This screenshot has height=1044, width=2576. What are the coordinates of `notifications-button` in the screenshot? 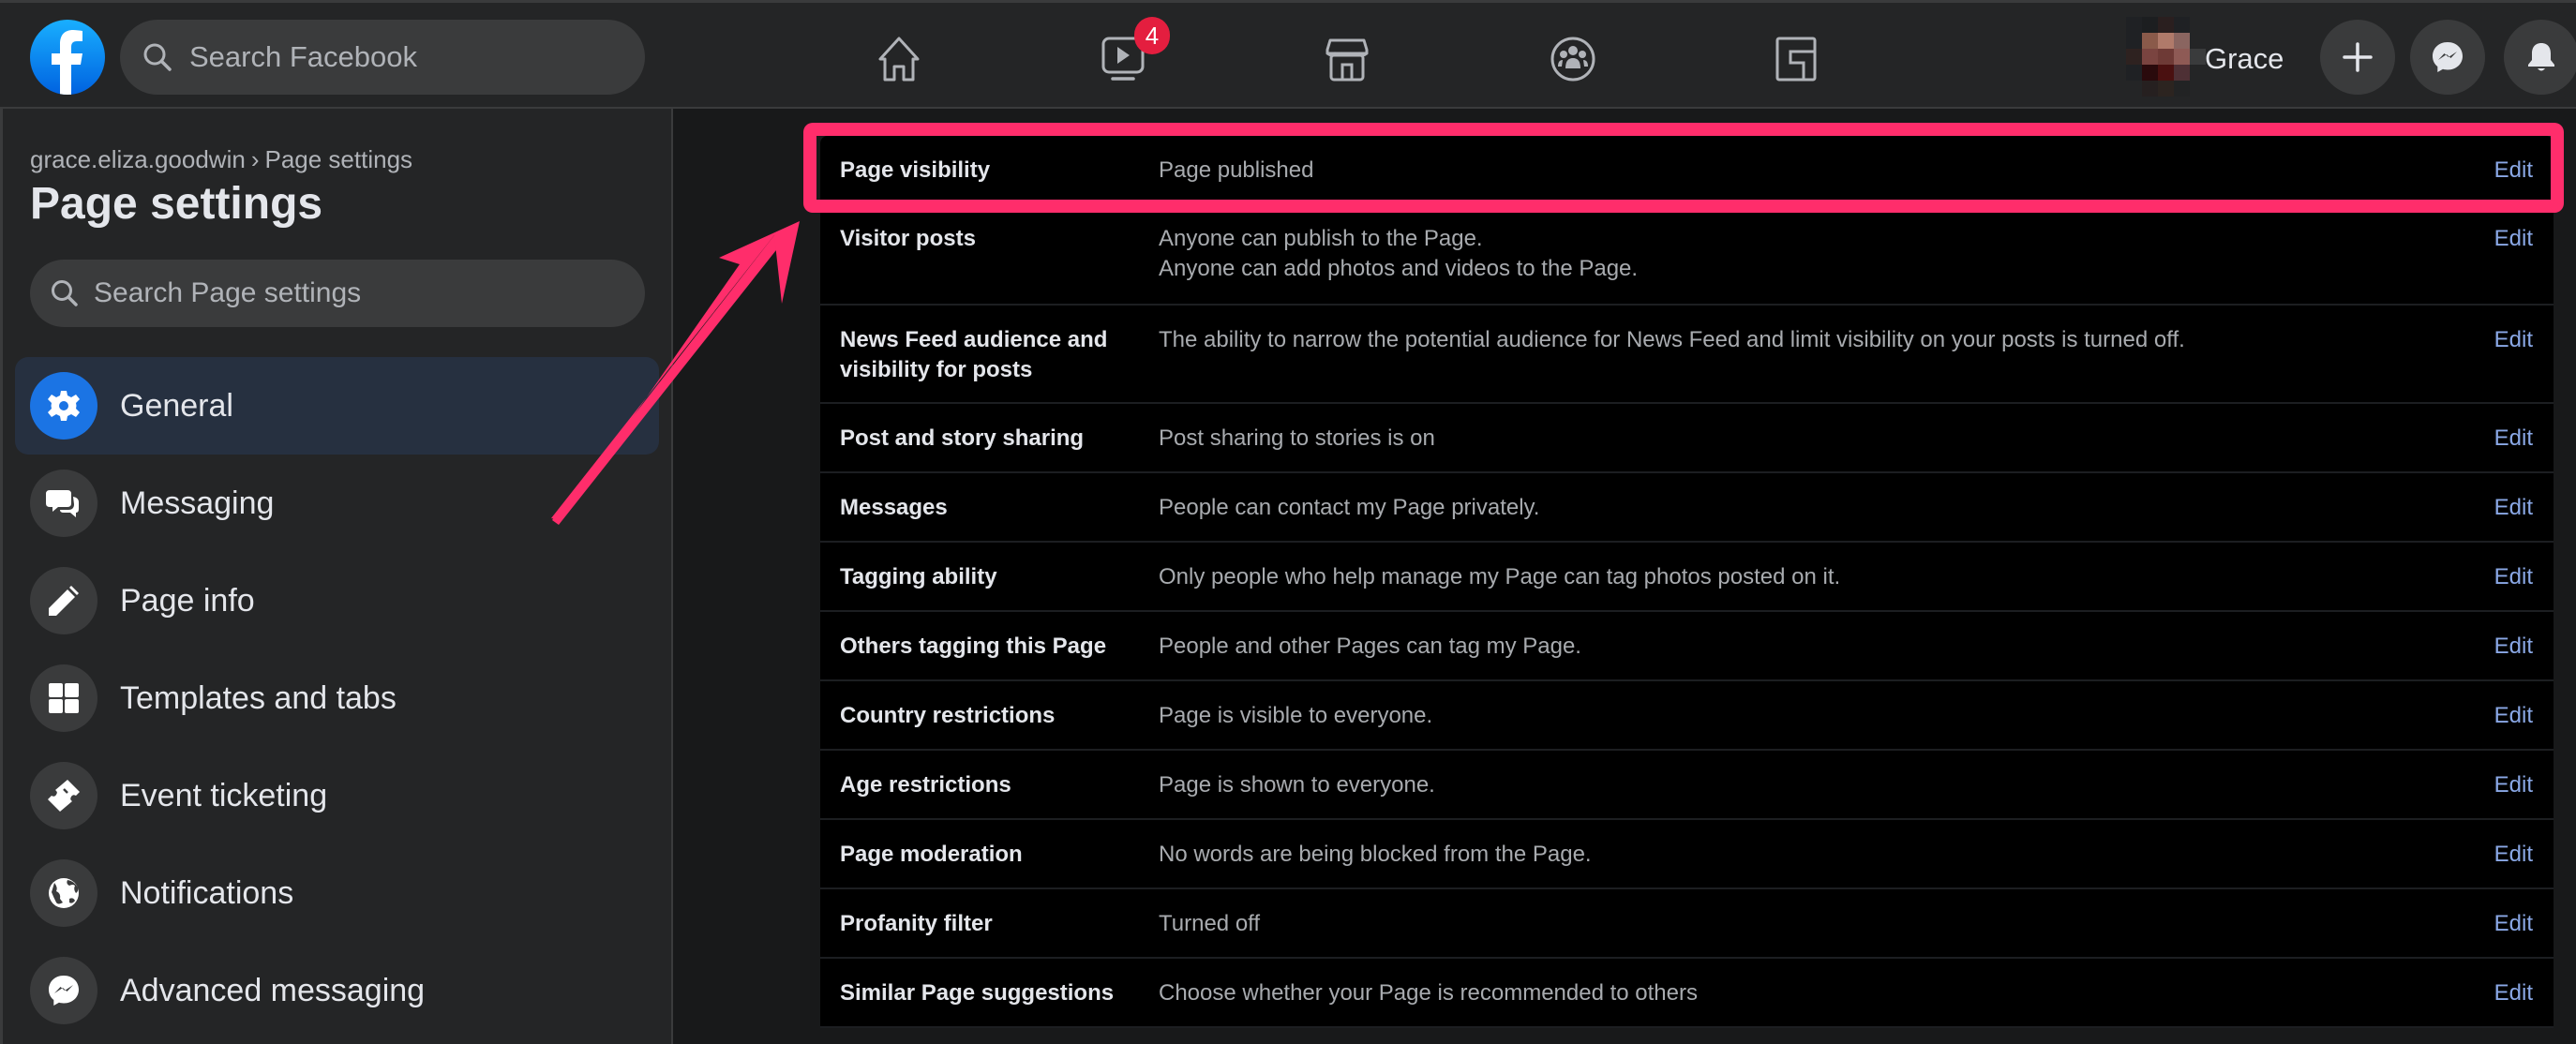 It's located at (2540, 57).